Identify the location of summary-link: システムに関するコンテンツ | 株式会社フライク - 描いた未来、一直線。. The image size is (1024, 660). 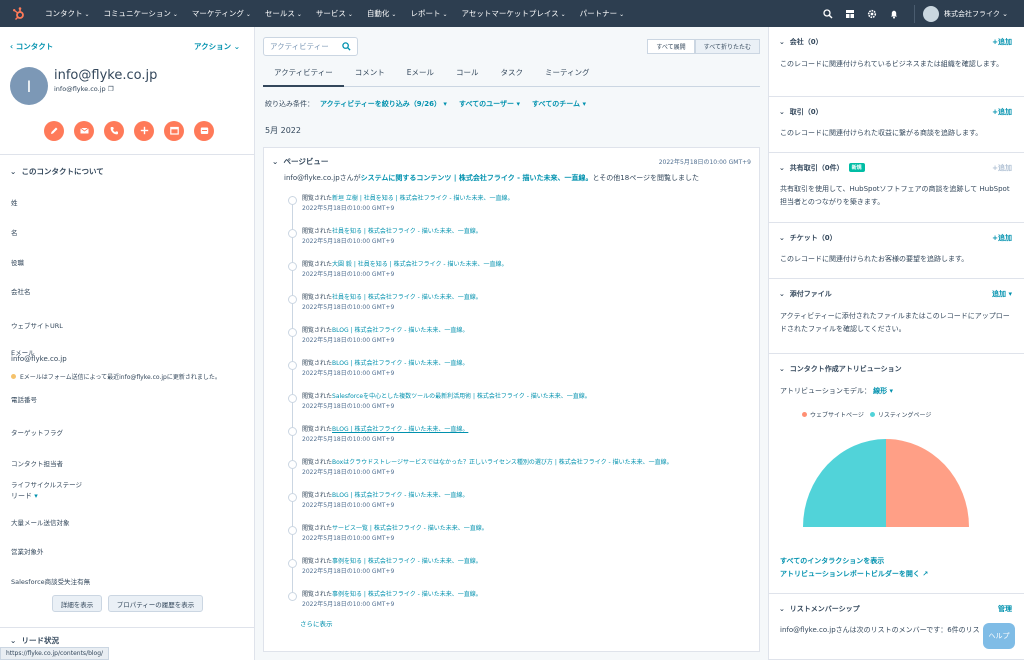
(477, 178).